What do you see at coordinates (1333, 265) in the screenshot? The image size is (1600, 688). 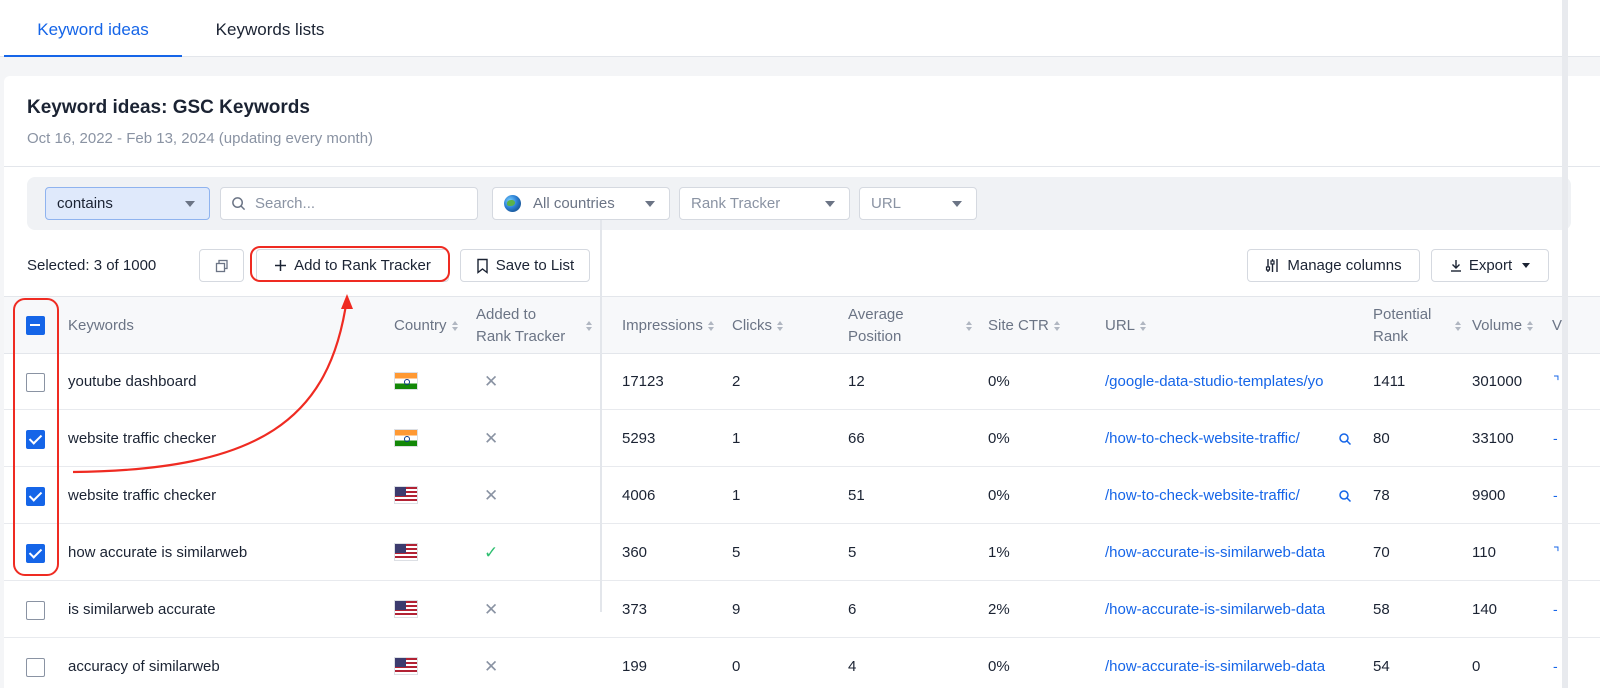 I see `manage-columns-button: Manage columns` at bounding box center [1333, 265].